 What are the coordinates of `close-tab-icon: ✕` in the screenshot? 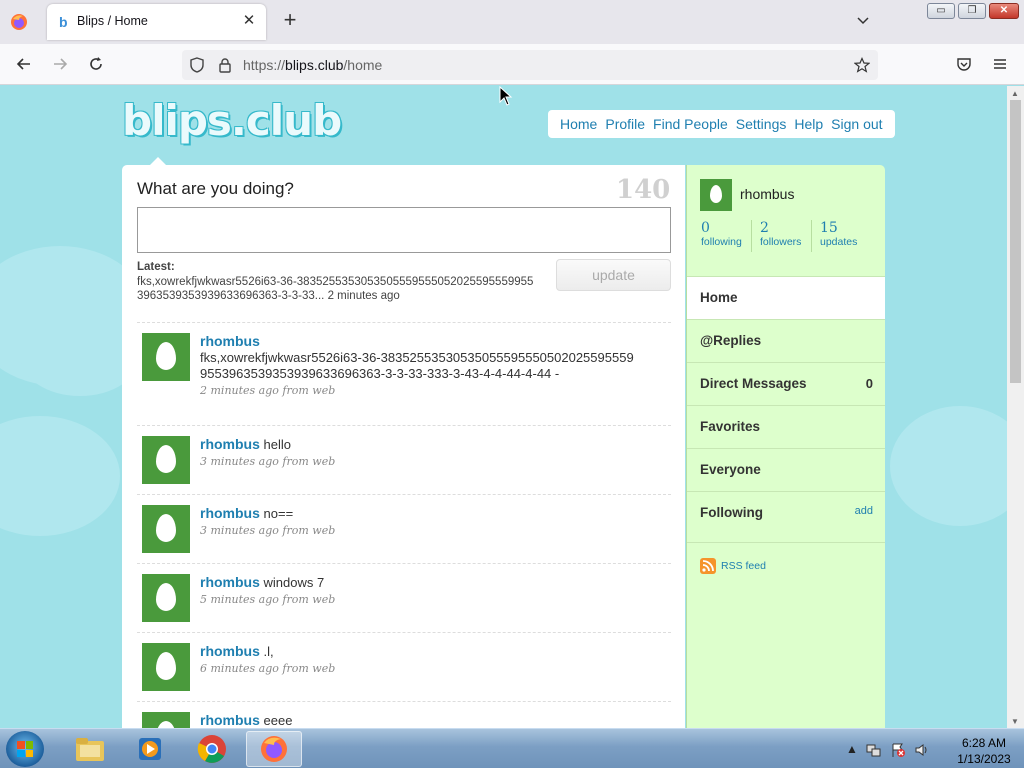 It's located at (249, 21).